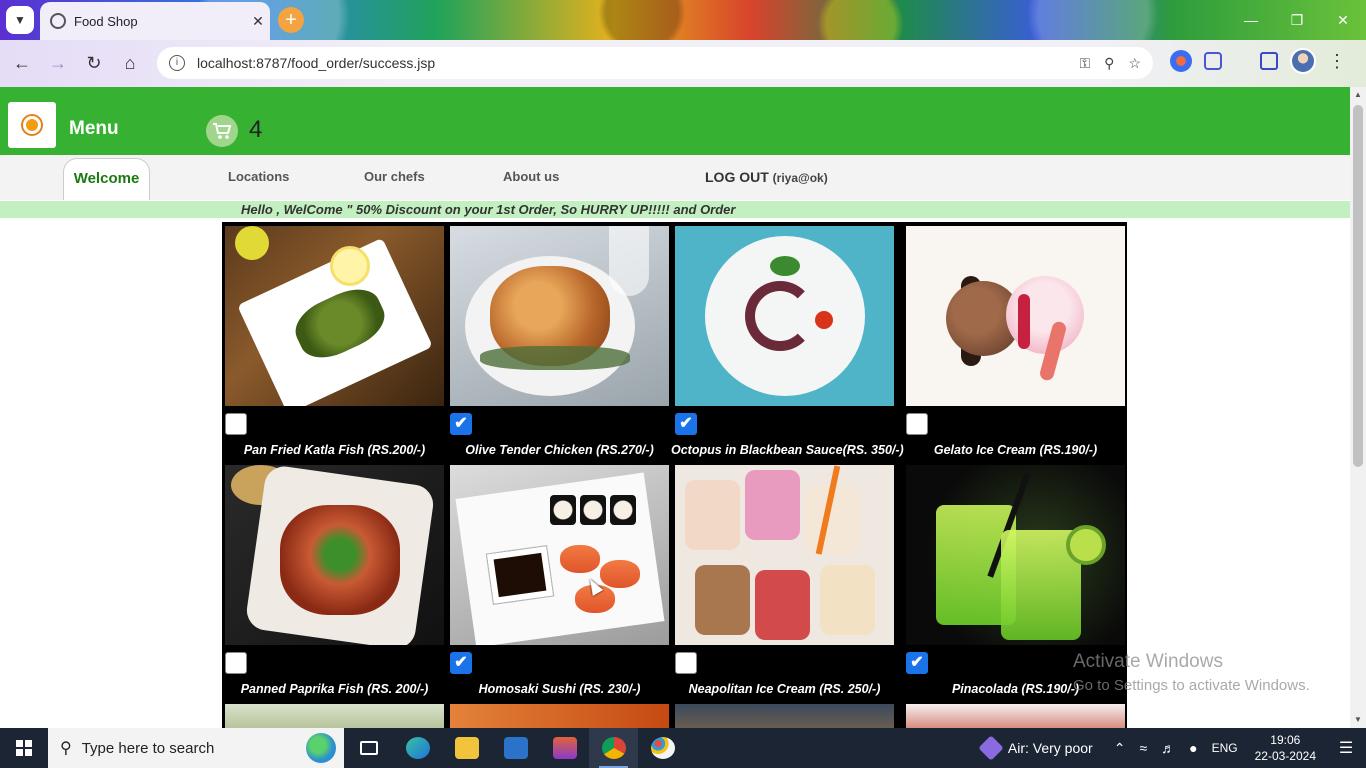 The height and width of the screenshot is (768, 1366). What do you see at coordinates (784, 316) in the screenshot?
I see `octopus-image` at bounding box center [784, 316].